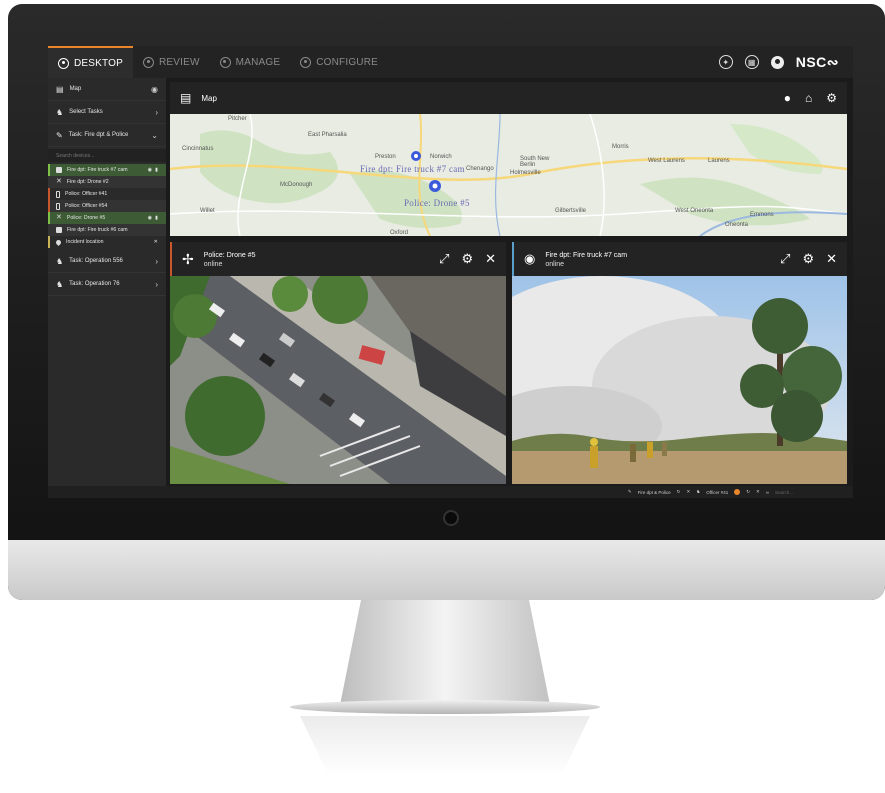 The image size is (885, 793). Describe the element at coordinates (446, 570) in the screenshot. I see `monitor-chin` at that location.